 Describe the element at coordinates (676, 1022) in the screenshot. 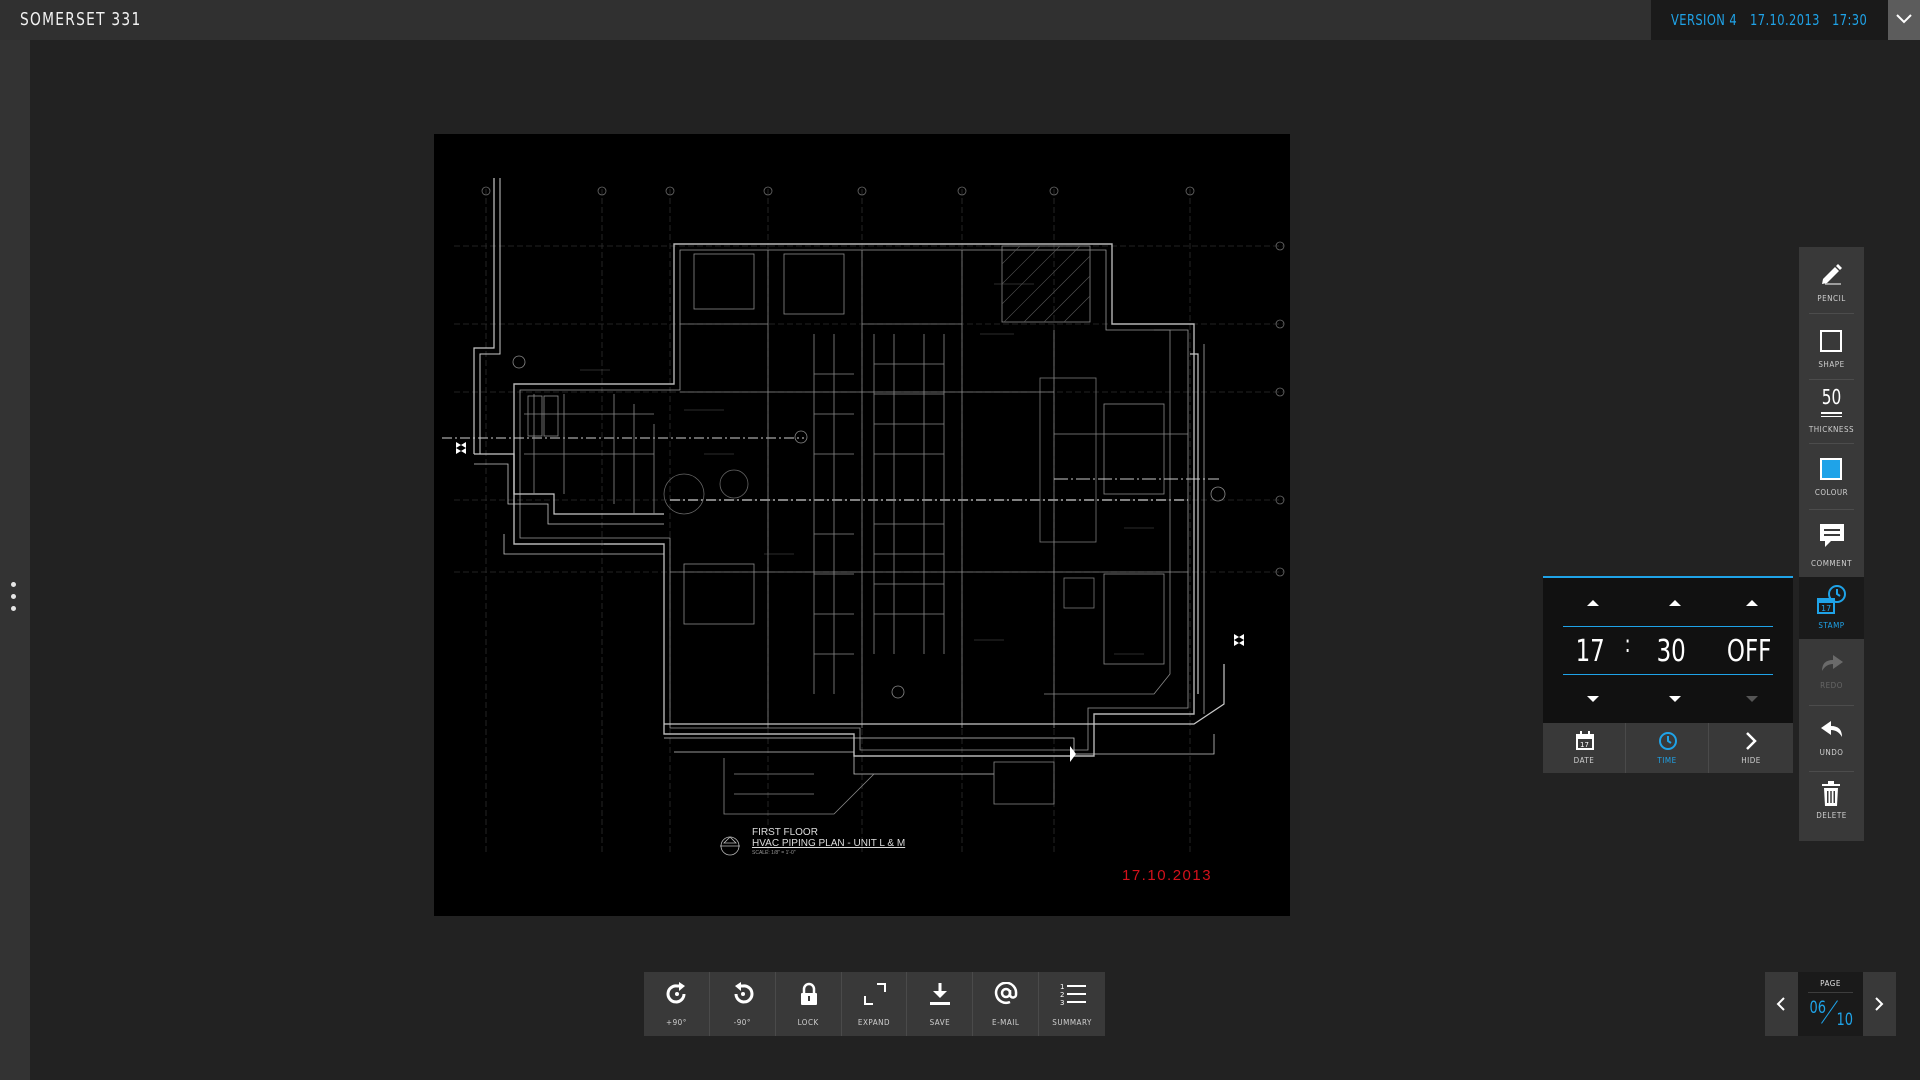

I see `rotate-cw-label: +90°` at that location.